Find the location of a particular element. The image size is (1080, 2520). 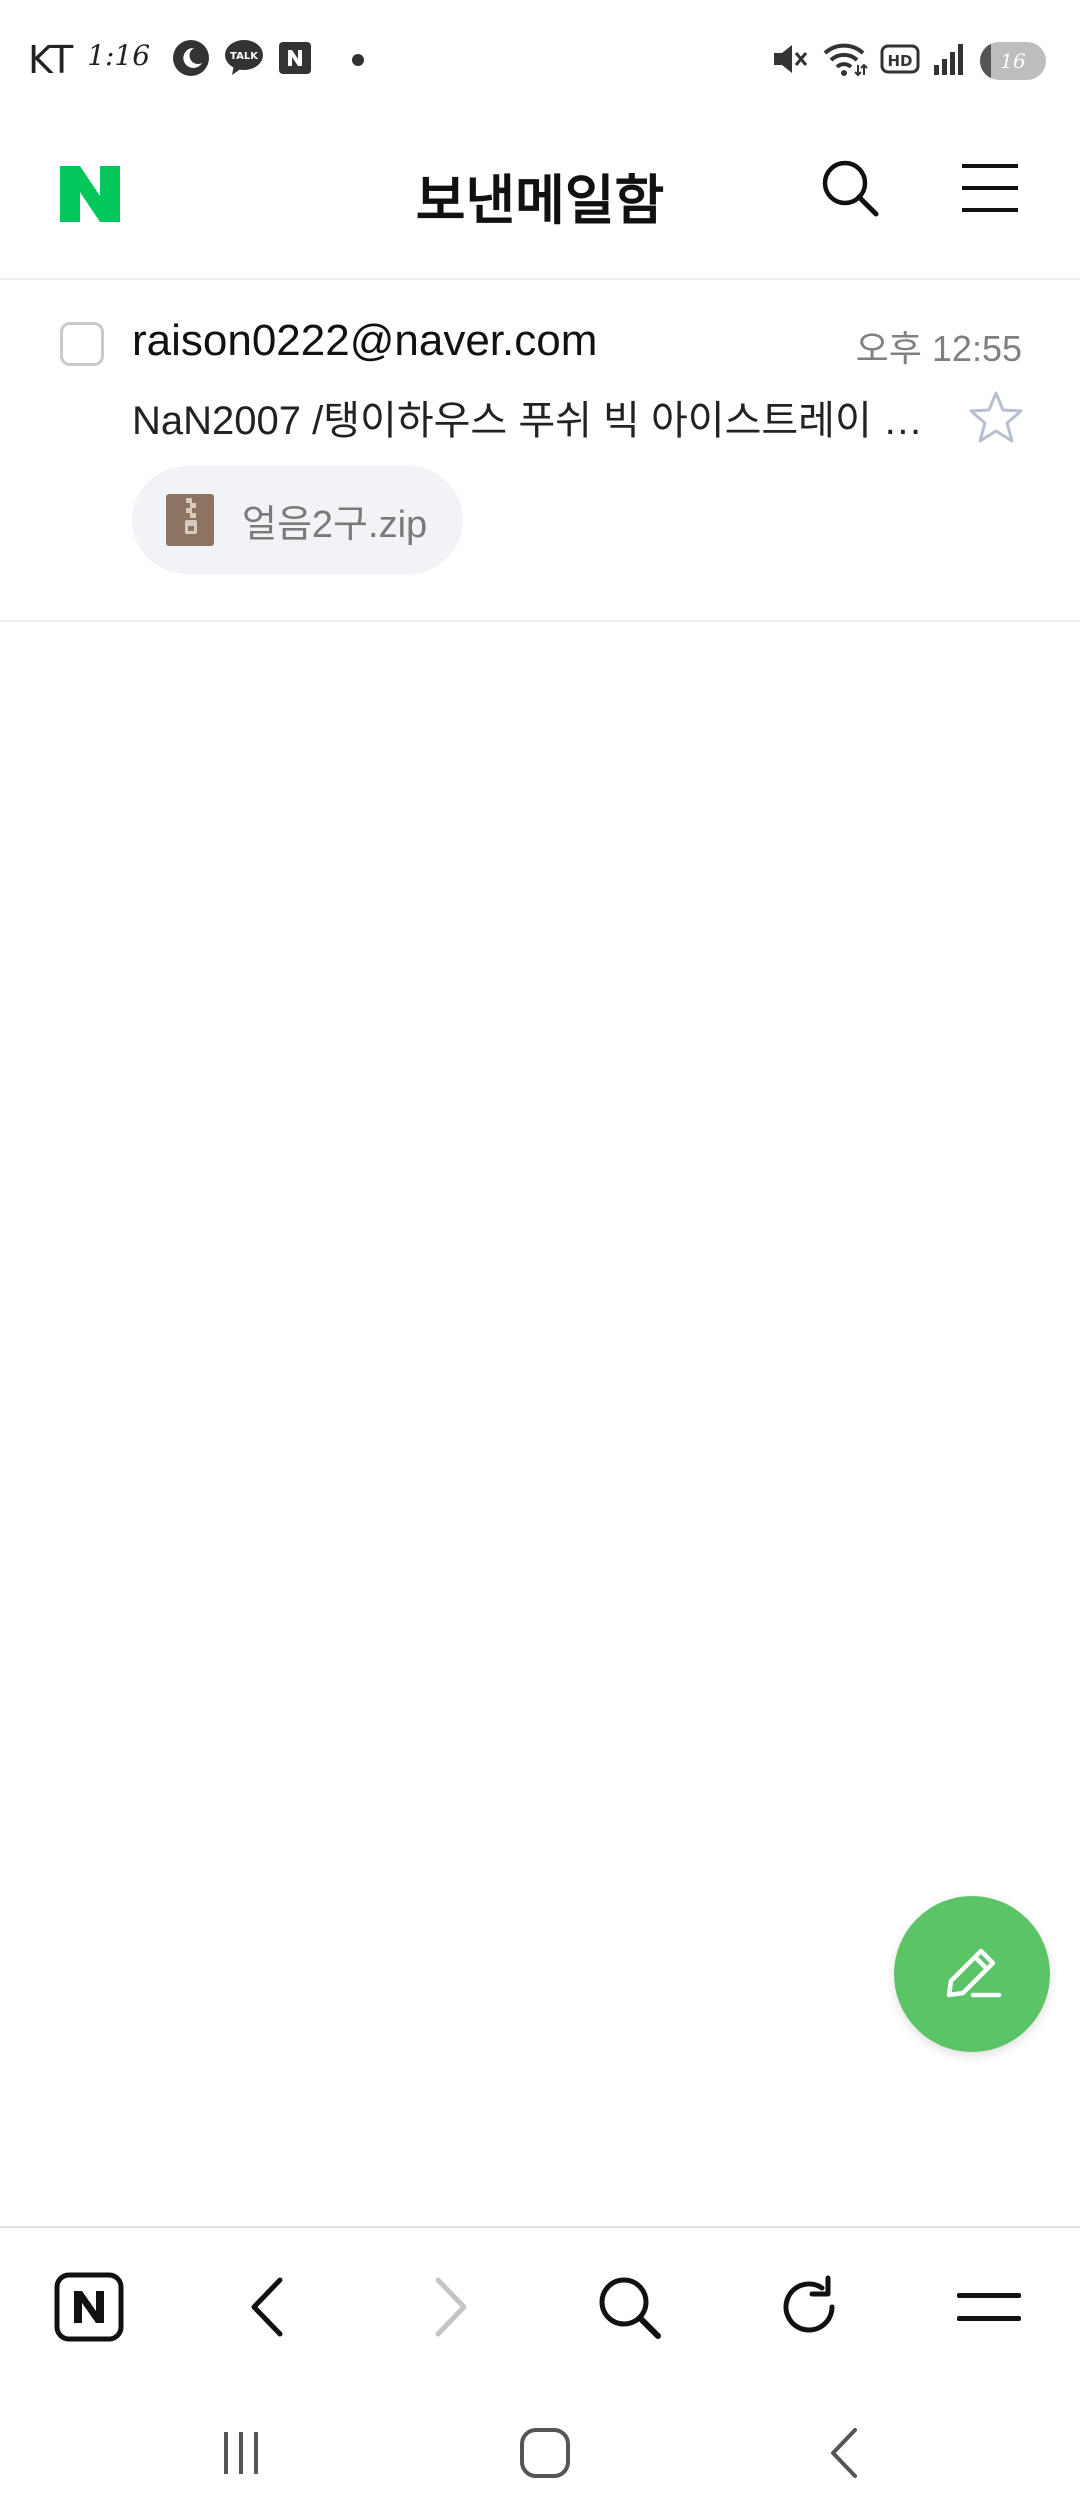

naver-home-icon is located at coordinates (89, 2309).